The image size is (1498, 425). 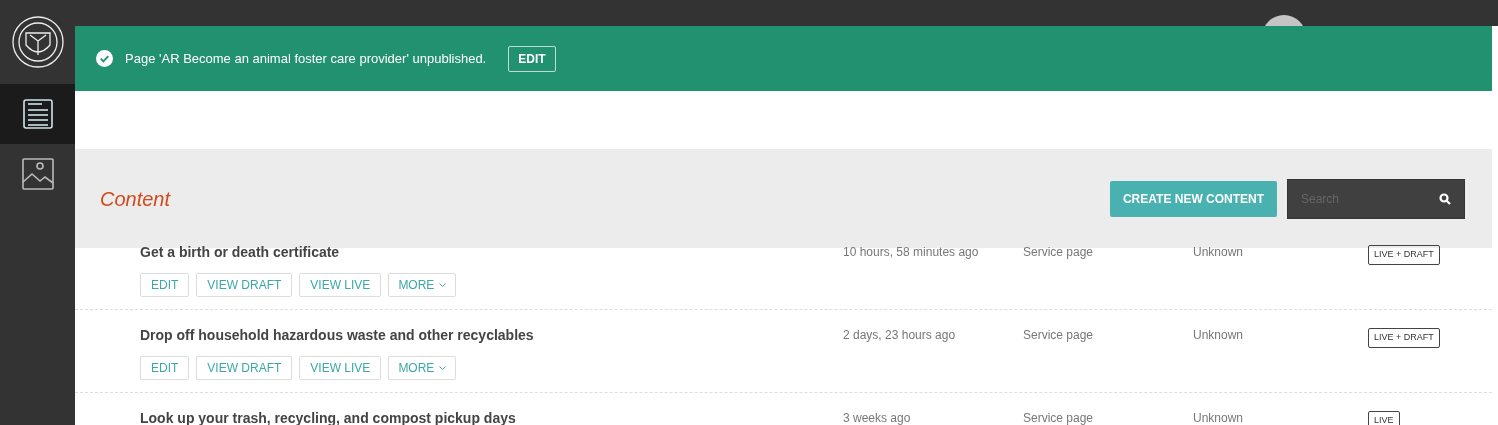 What do you see at coordinates (900, 335) in the screenshot?
I see `updated-time: 2 days, 23 hours ago` at bounding box center [900, 335].